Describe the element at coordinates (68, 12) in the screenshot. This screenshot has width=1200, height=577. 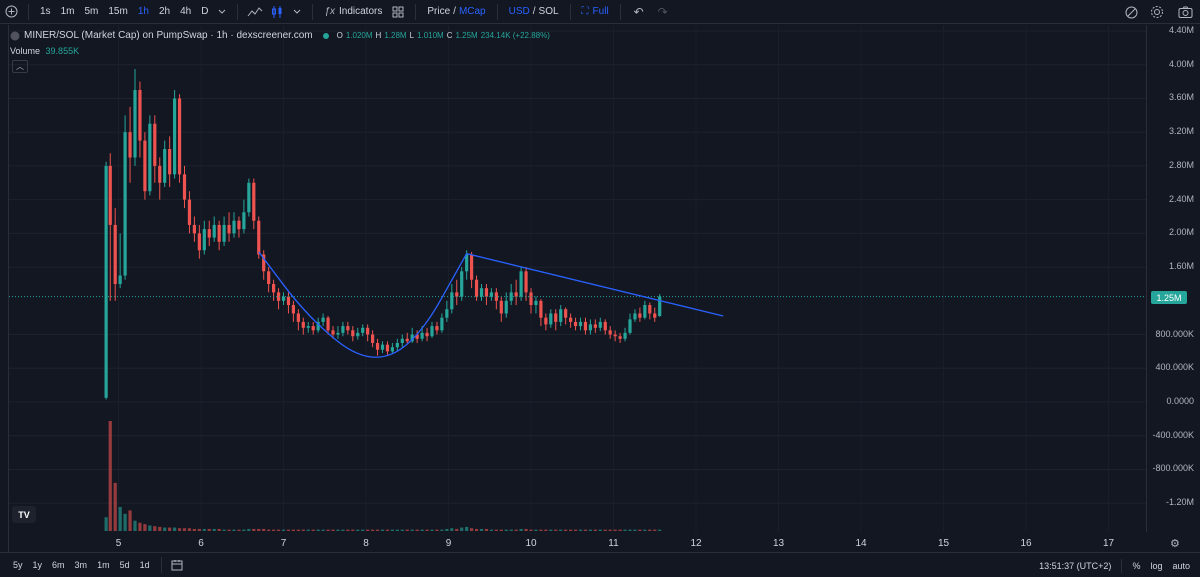
I see `timeframe-1m: 1m` at that location.